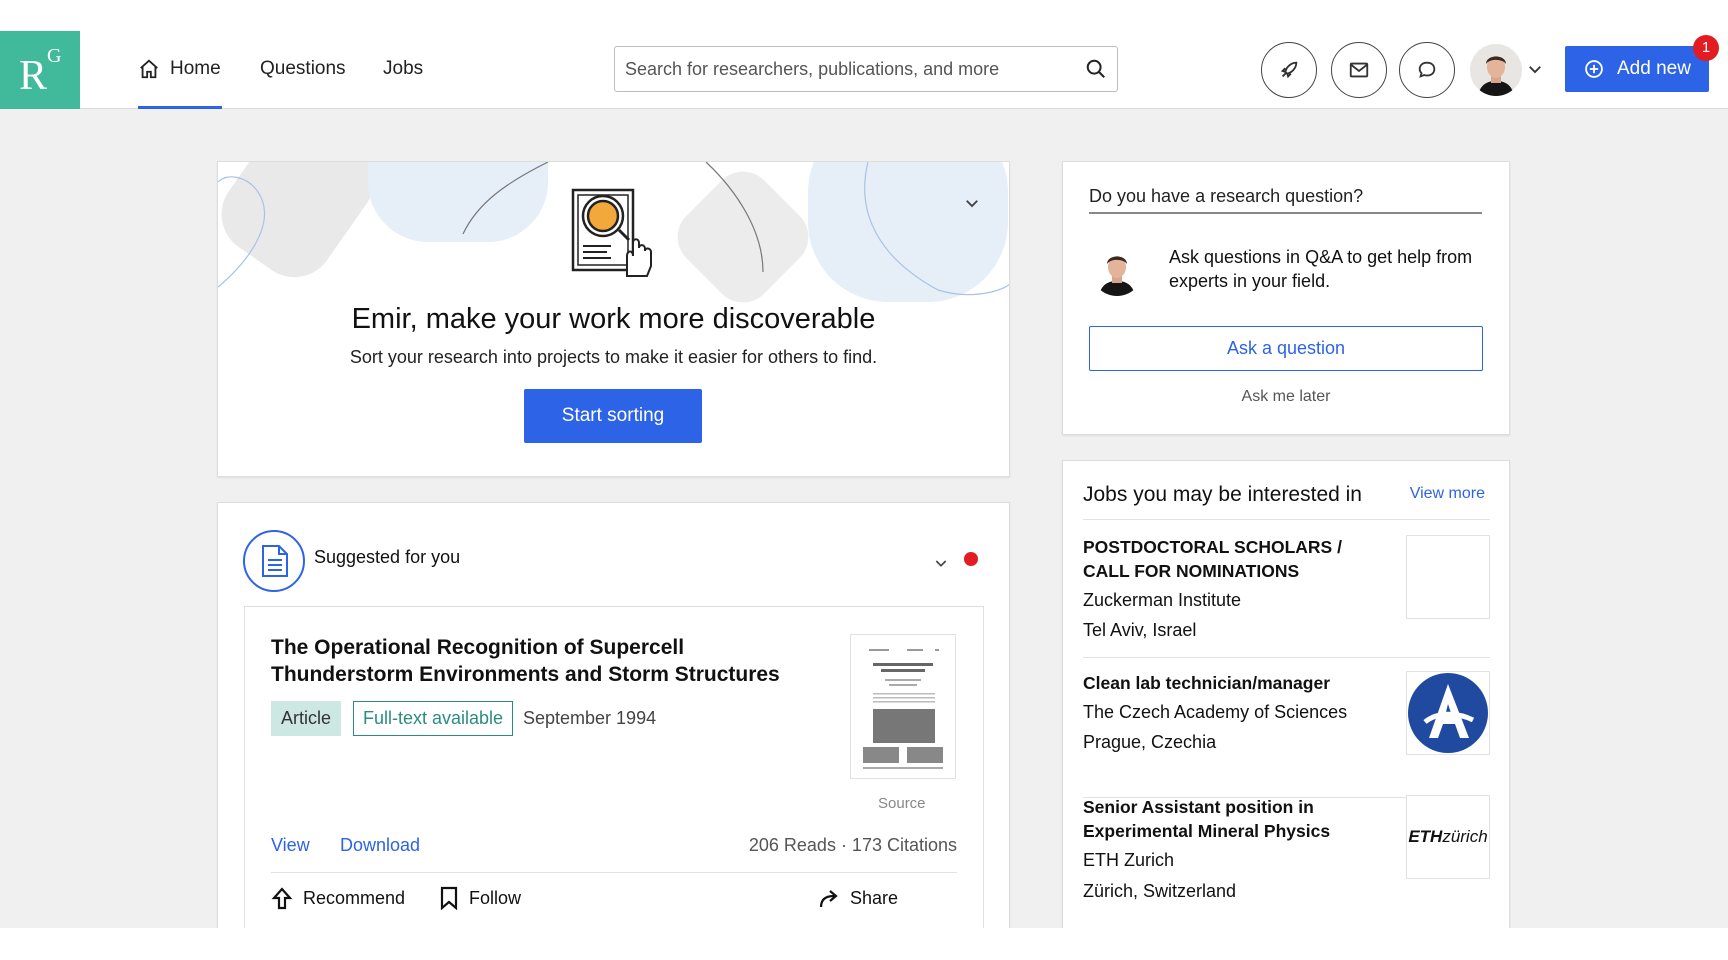 This screenshot has width=1728, height=960. I want to click on logo-letter: R, so click(33, 76).